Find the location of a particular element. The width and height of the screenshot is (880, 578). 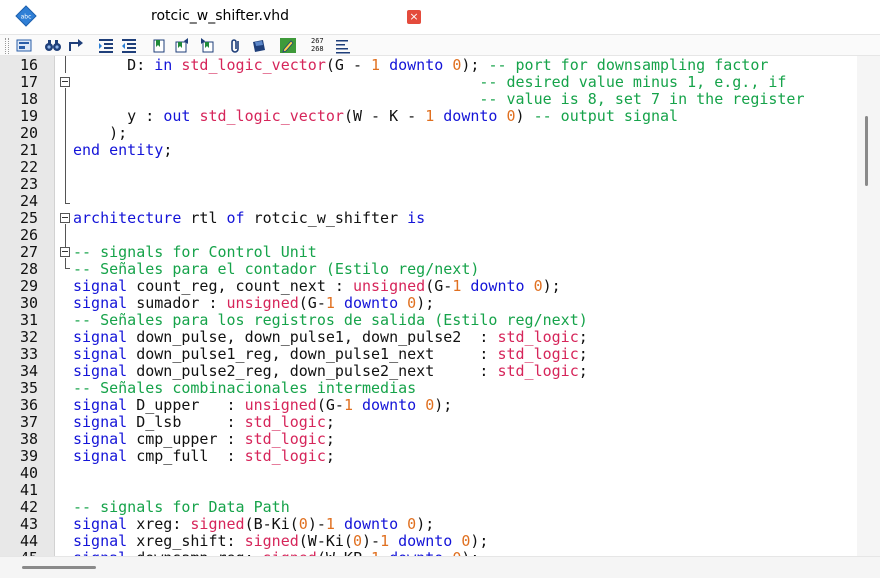

tab-filename: rotcic_w_shifter.vhd is located at coordinates (220, 16).